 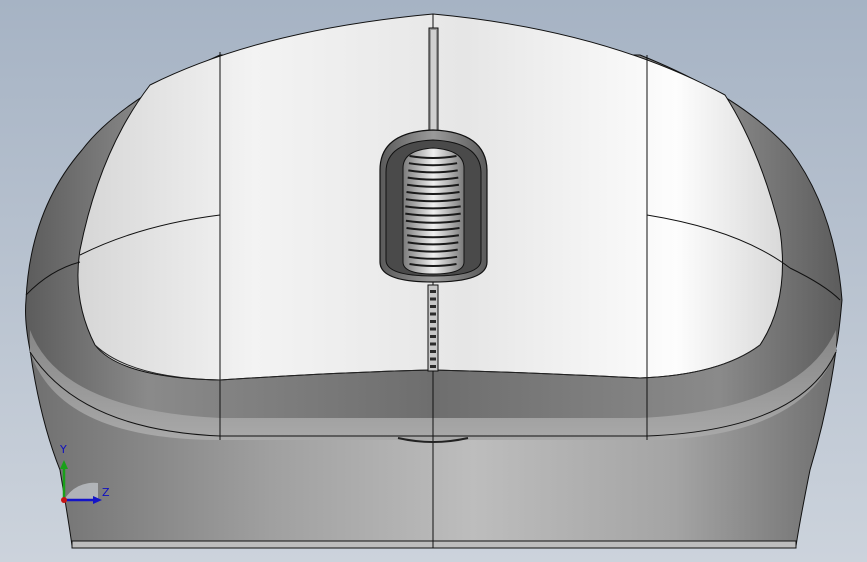 What do you see at coordinates (433, 211) in the screenshot?
I see `scroll-wheel` at bounding box center [433, 211].